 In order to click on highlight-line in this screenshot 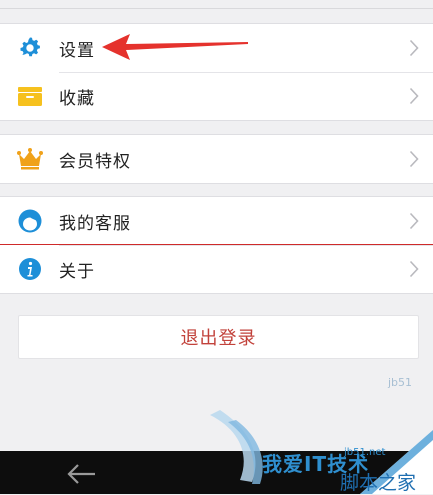, I will do `click(216, 244)`.